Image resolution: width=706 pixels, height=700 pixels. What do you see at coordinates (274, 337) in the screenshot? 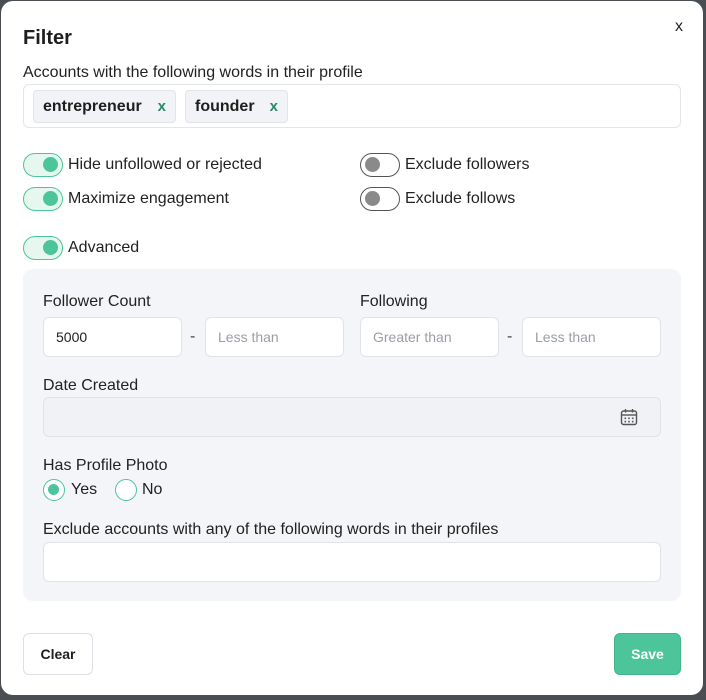
I see `follower-count-max-input` at bounding box center [274, 337].